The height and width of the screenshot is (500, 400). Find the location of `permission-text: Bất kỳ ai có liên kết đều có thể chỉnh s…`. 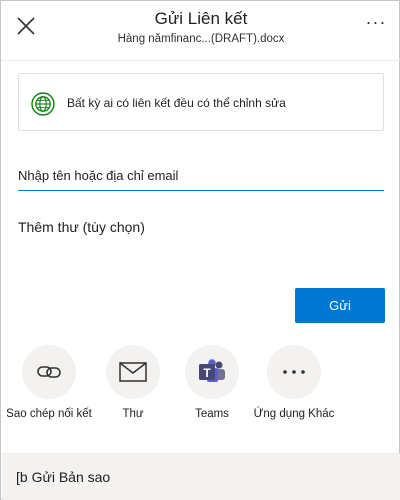

permission-text: Bất kỳ ai có liên kết đều có thể chỉnh s… is located at coordinates (176, 103).